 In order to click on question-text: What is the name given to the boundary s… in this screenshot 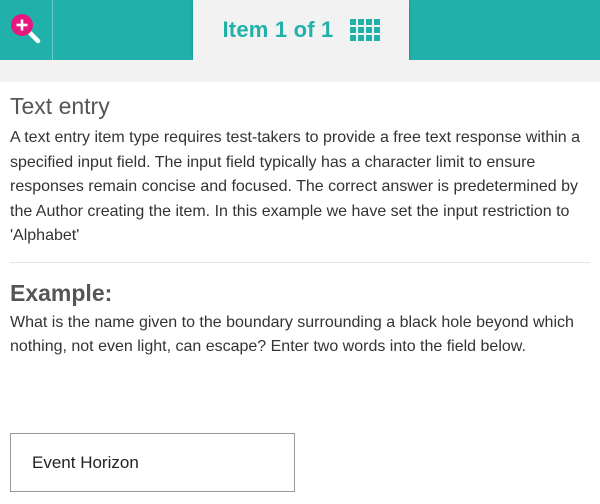, I will do `click(292, 334)`.